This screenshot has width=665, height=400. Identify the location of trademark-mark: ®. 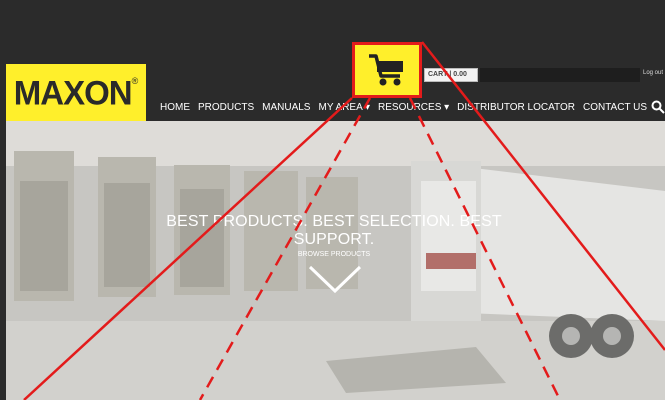
(135, 81).